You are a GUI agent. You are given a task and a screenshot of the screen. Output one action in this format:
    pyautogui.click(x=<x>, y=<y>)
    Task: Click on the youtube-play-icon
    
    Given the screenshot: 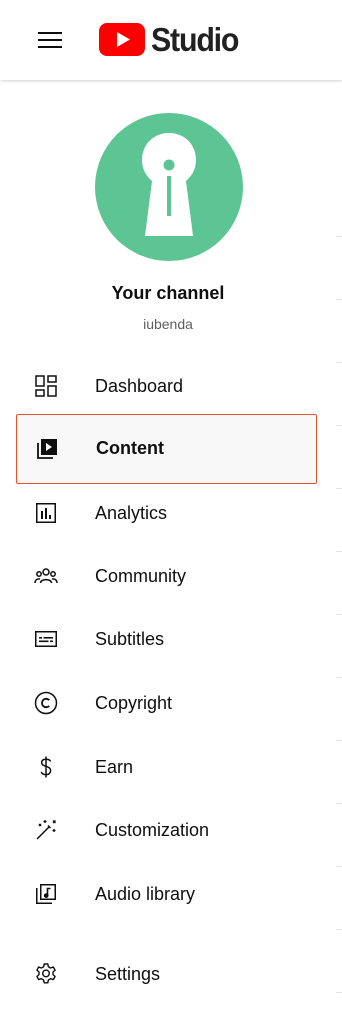 What is the action you would take?
    pyautogui.click(x=122, y=39)
    